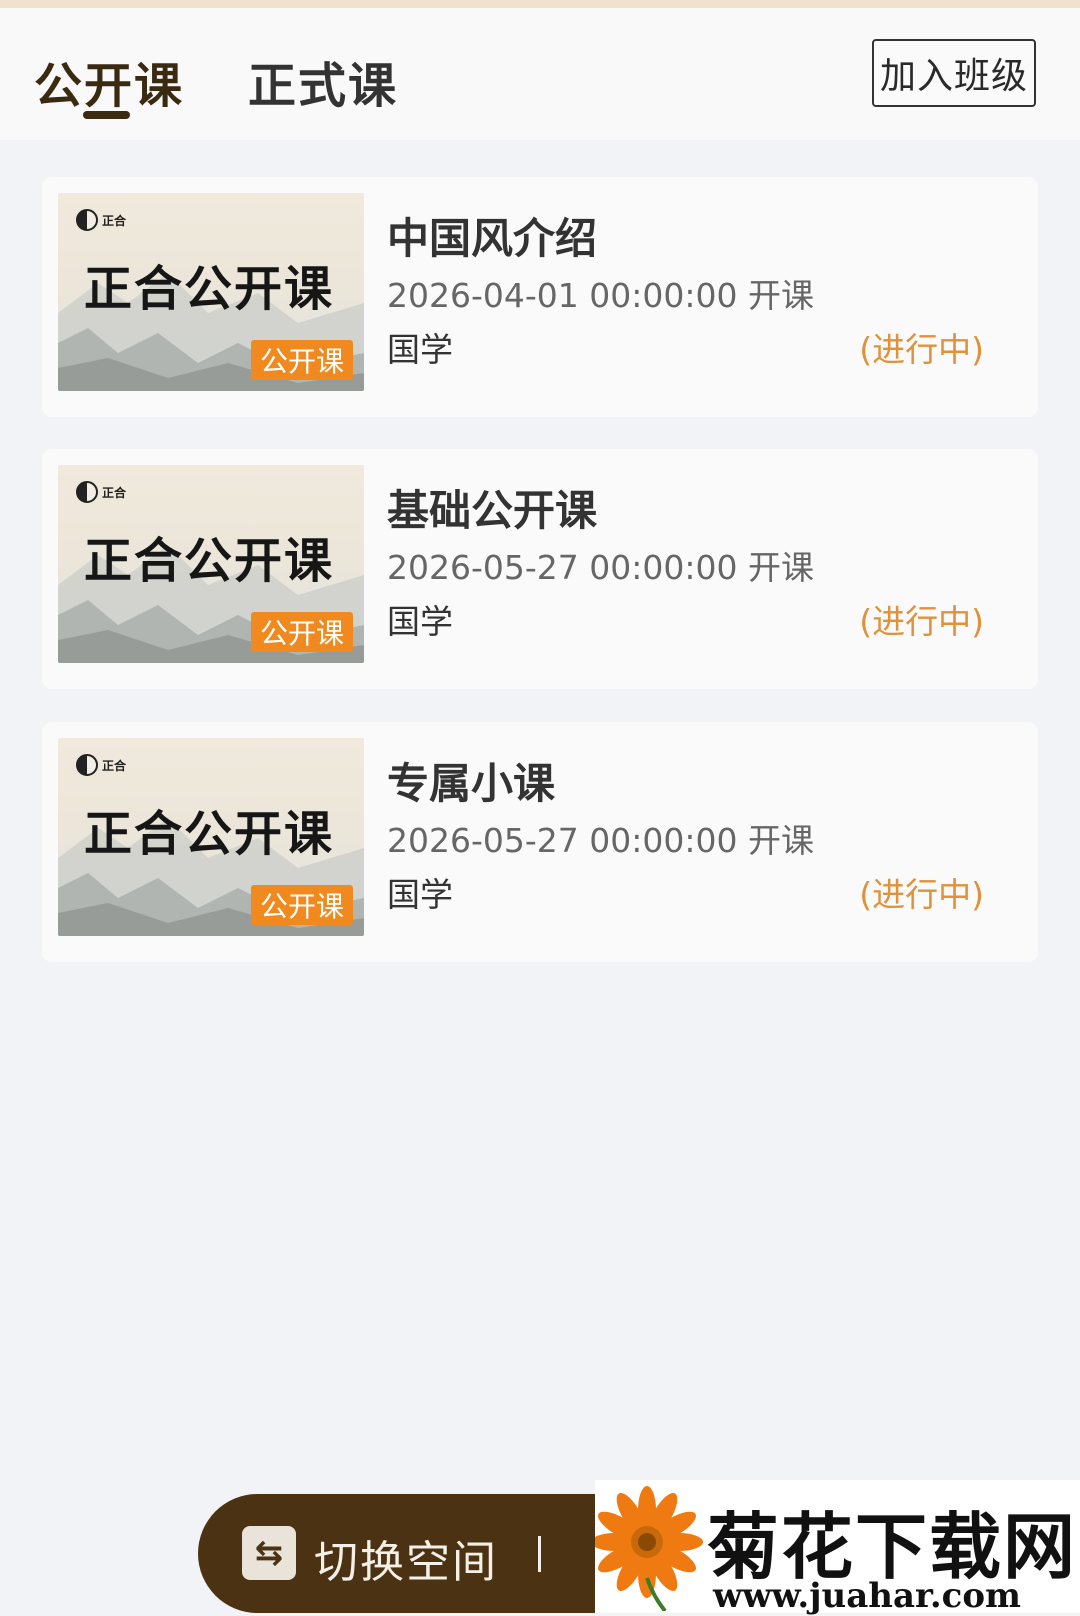 This screenshot has height=1616, width=1080. Describe the element at coordinates (954, 73) in the screenshot. I see `join-class-button: 加入班级` at that location.